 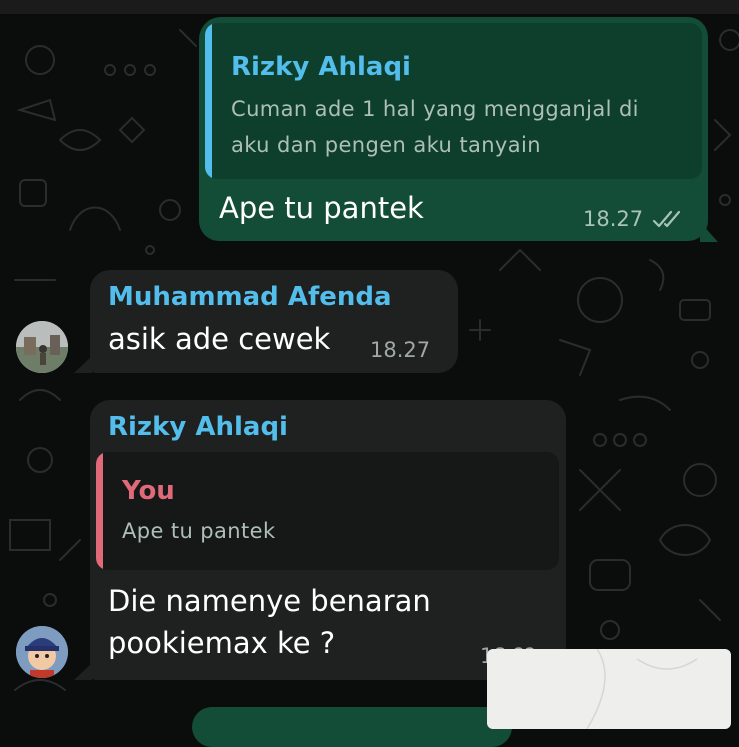 What do you see at coordinates (198, 427) in the screenshot?
I see `message-sender-name: Rizky Ahlaqi` at bounding box center [198, 427].